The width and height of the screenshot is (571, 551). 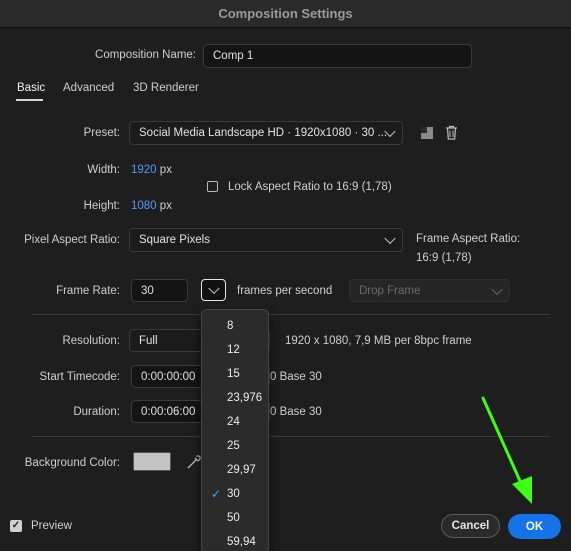 What do you see at coordinates (468, 239) in the screenshot?
I see `frame-aspect-label: Frame Aspect Ratio:` at bounding box center [468, 239].